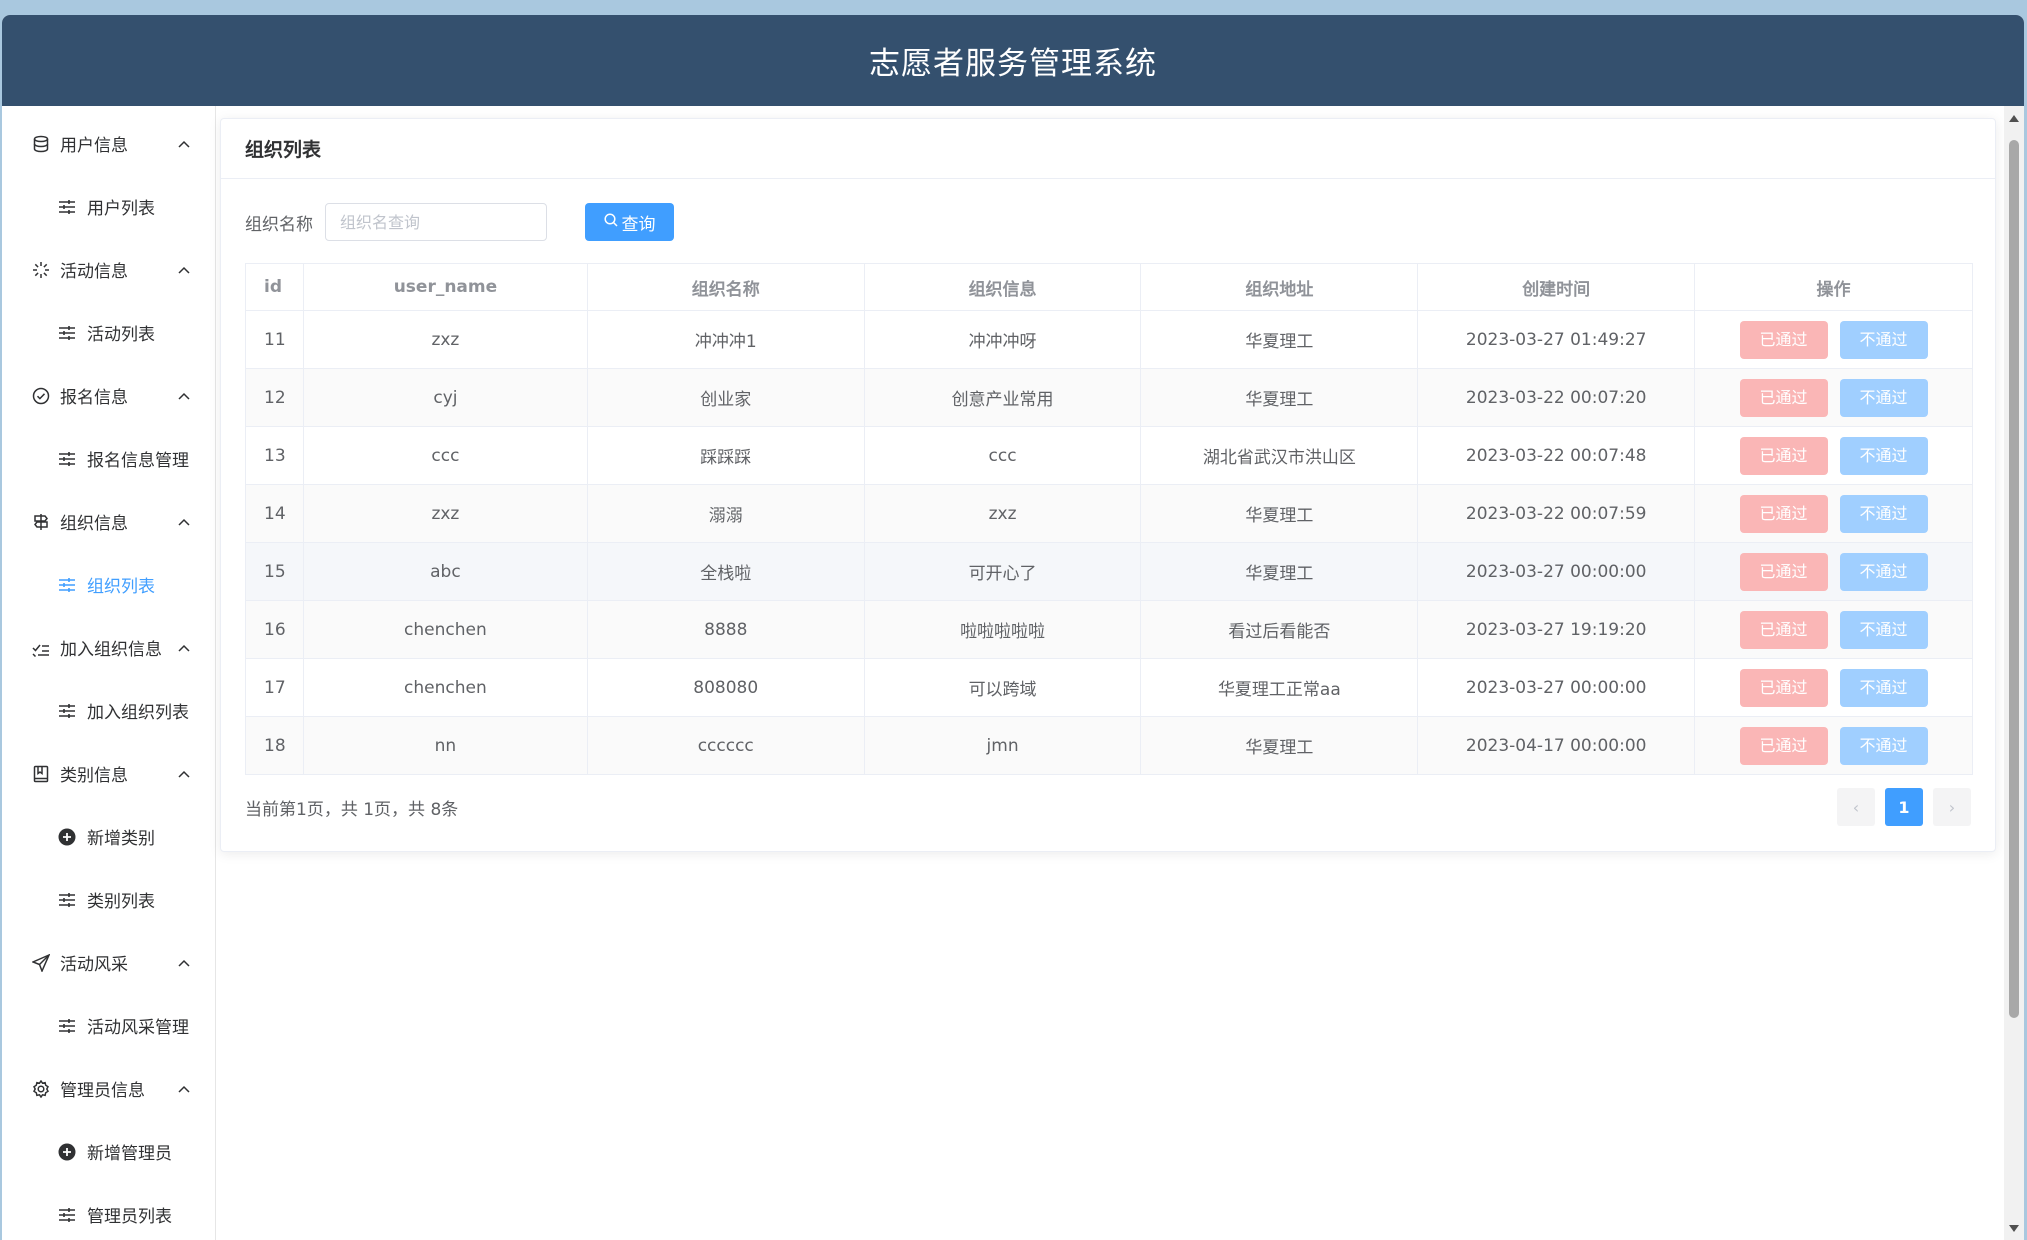 This screenshot has width=2027, height=1240. What do you see at coordinates (725, 397) in the screenshot?
I see `cell-org-name: 创业家` at bounding box center [725, 397].